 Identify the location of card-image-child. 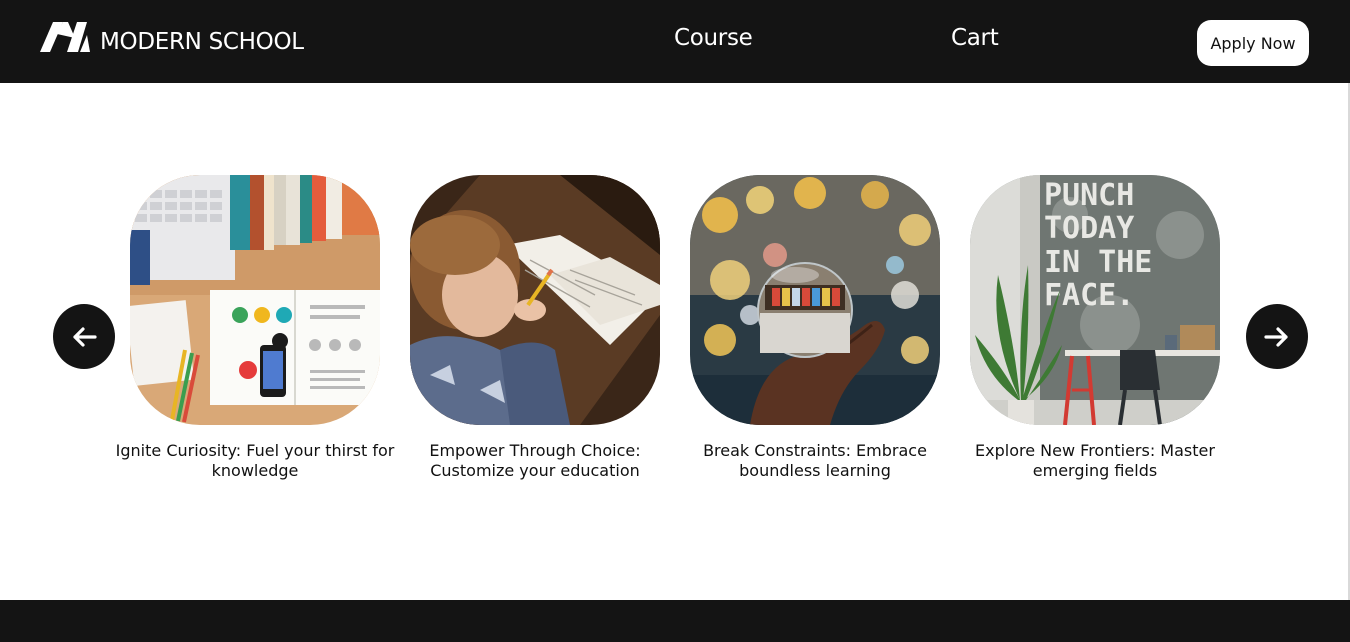
(535, 300).